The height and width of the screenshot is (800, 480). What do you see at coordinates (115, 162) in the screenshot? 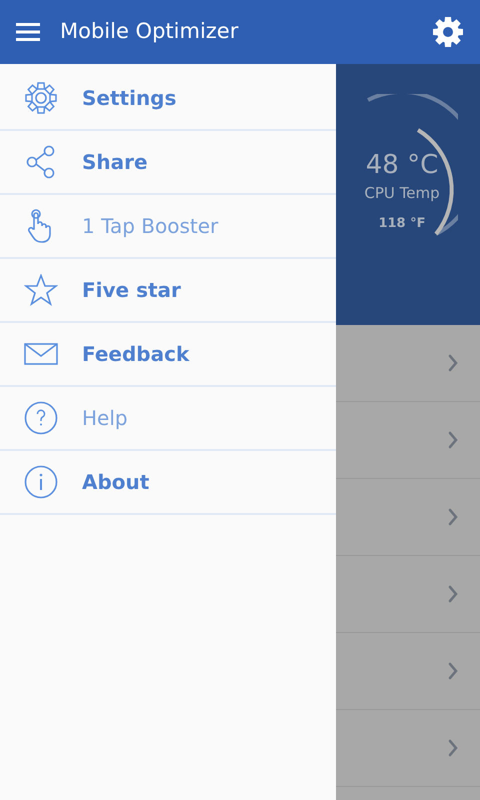
I see `drawer-item: Share` at bounding box center [115, 162].